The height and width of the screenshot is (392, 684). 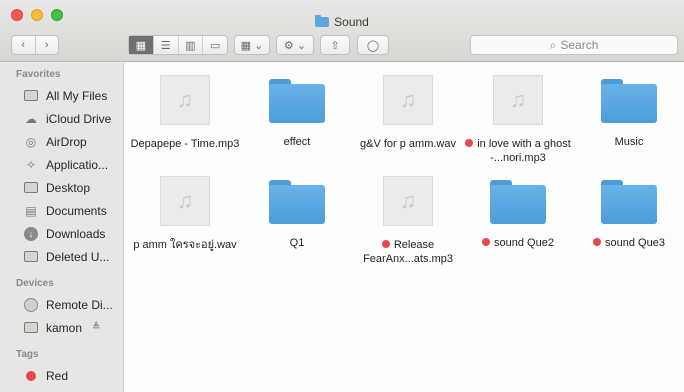 What do you see at coordinates (408, 252) in the screenshot?
I see `file-name: Release FearAnx...ats.mp3` at bounding box center [408, 252].